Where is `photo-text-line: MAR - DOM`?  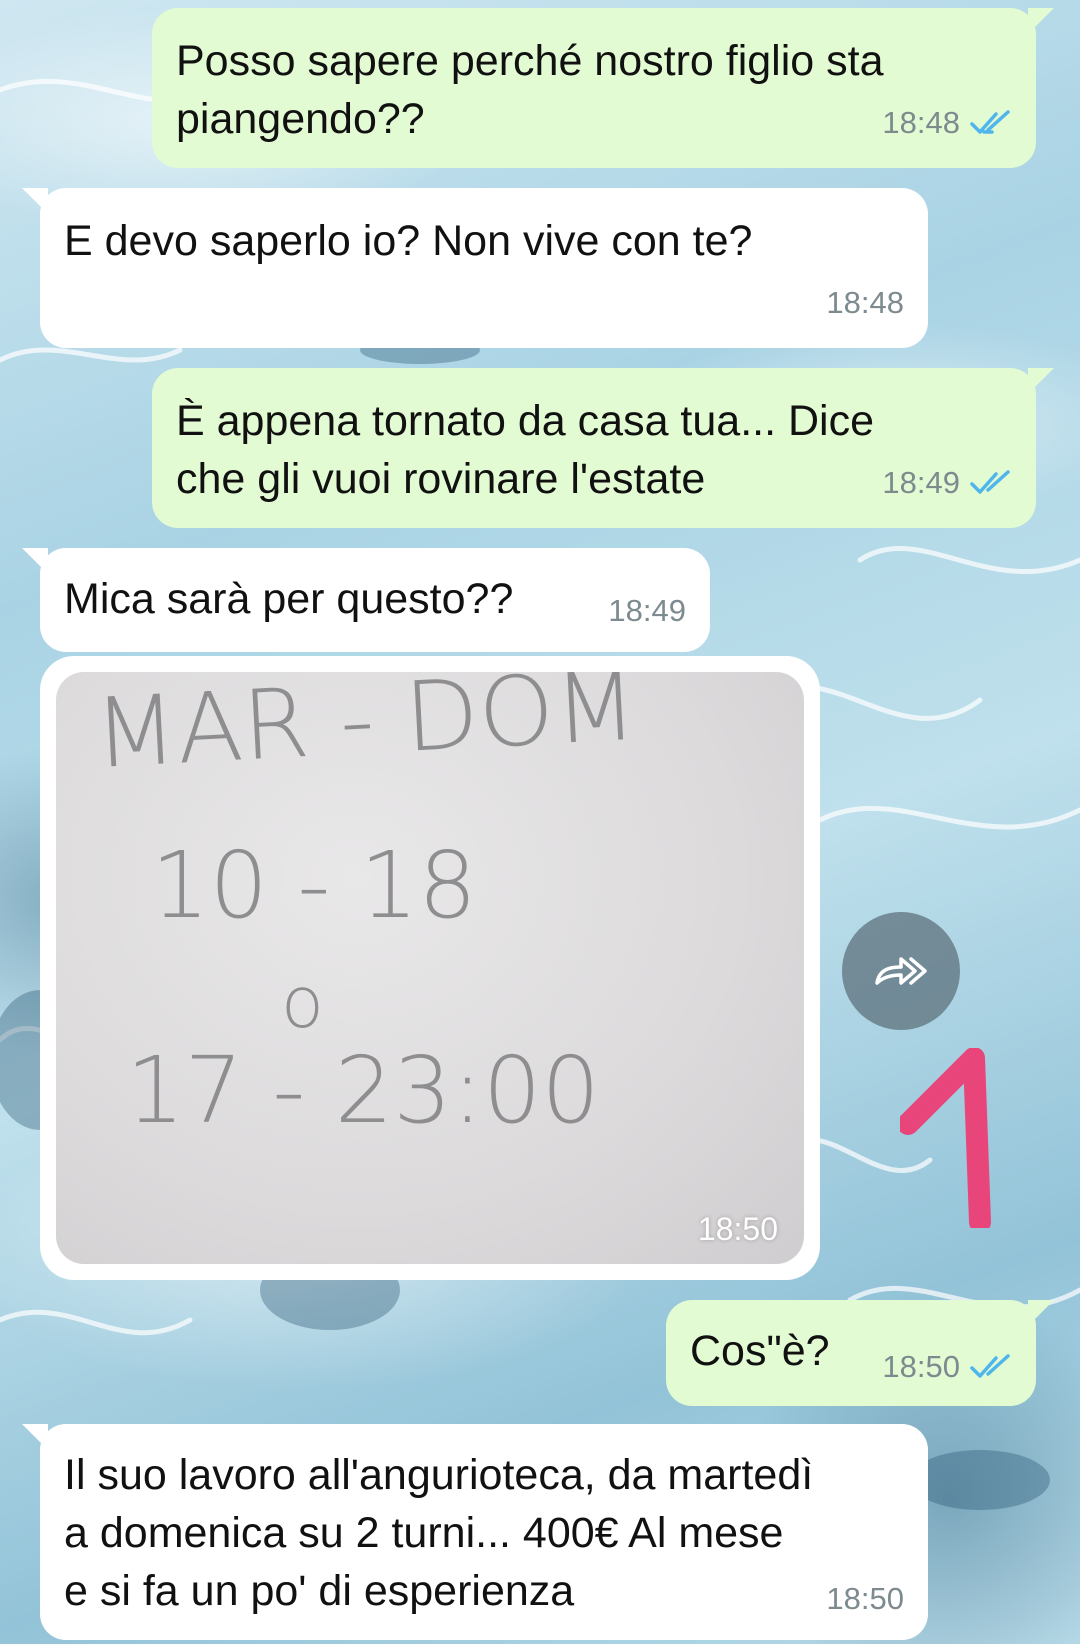
photo-text-line: MAR - DOM is located at coordinates (365, 731).